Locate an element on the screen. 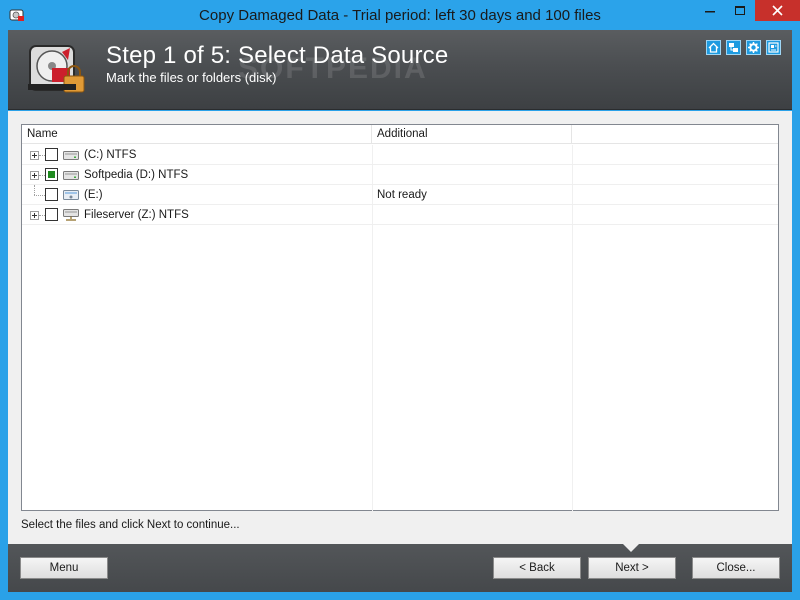 This screenshot has width=800, height=600. page-subtitle: Mark the files or folders (disk) is located at coordinates (191, 77).